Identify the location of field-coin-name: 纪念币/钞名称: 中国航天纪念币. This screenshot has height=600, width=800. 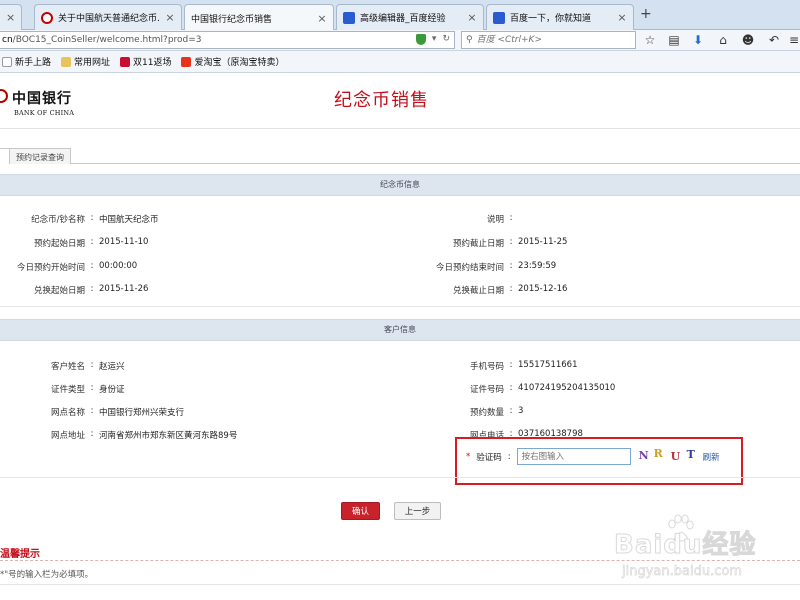
(95, 219).